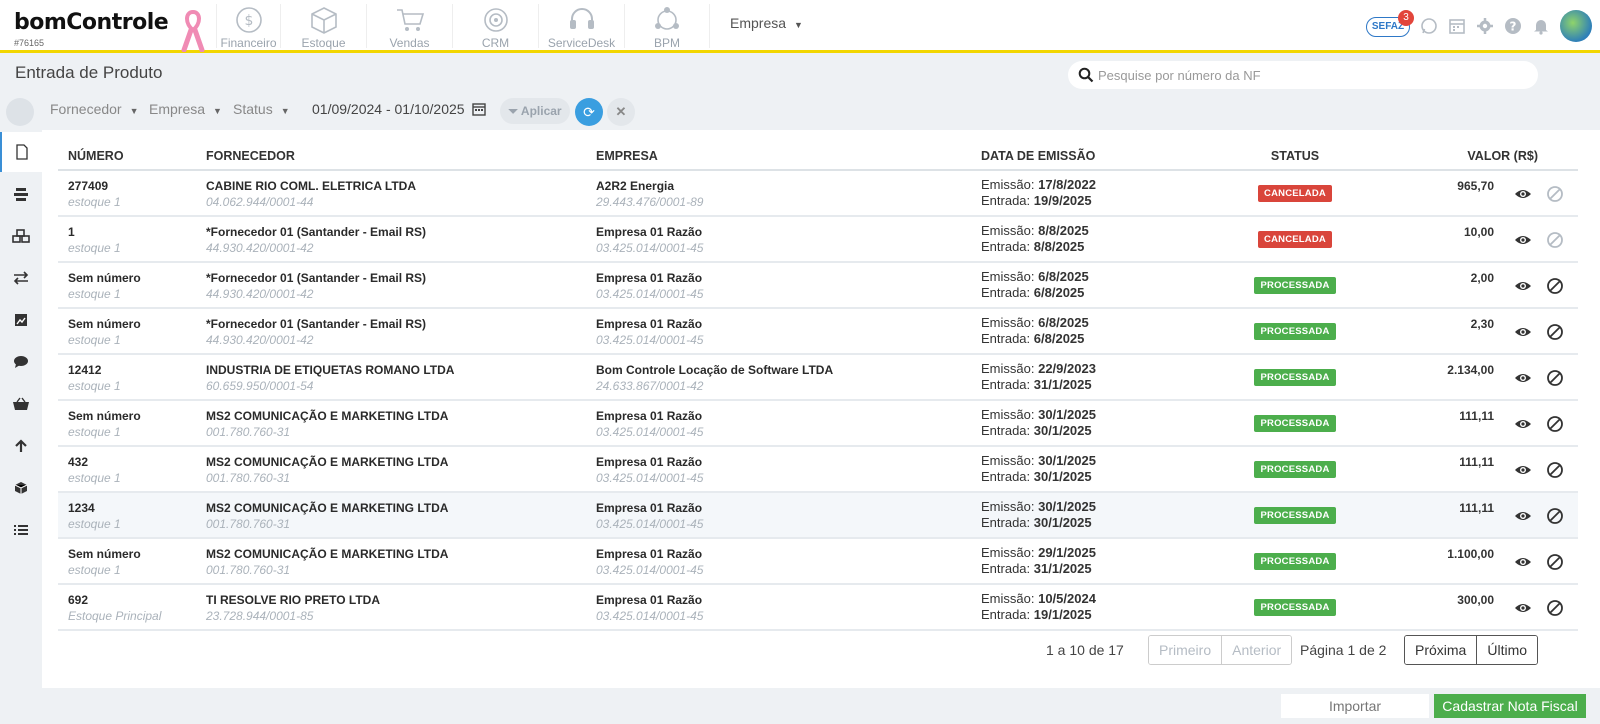 The width and height of the screenshot is (1600, 724). What do you see at coordinates (1067, 598) in the screenshot?
I see `issue-date: 10/5/2024` at bounding box center [1067, 598].